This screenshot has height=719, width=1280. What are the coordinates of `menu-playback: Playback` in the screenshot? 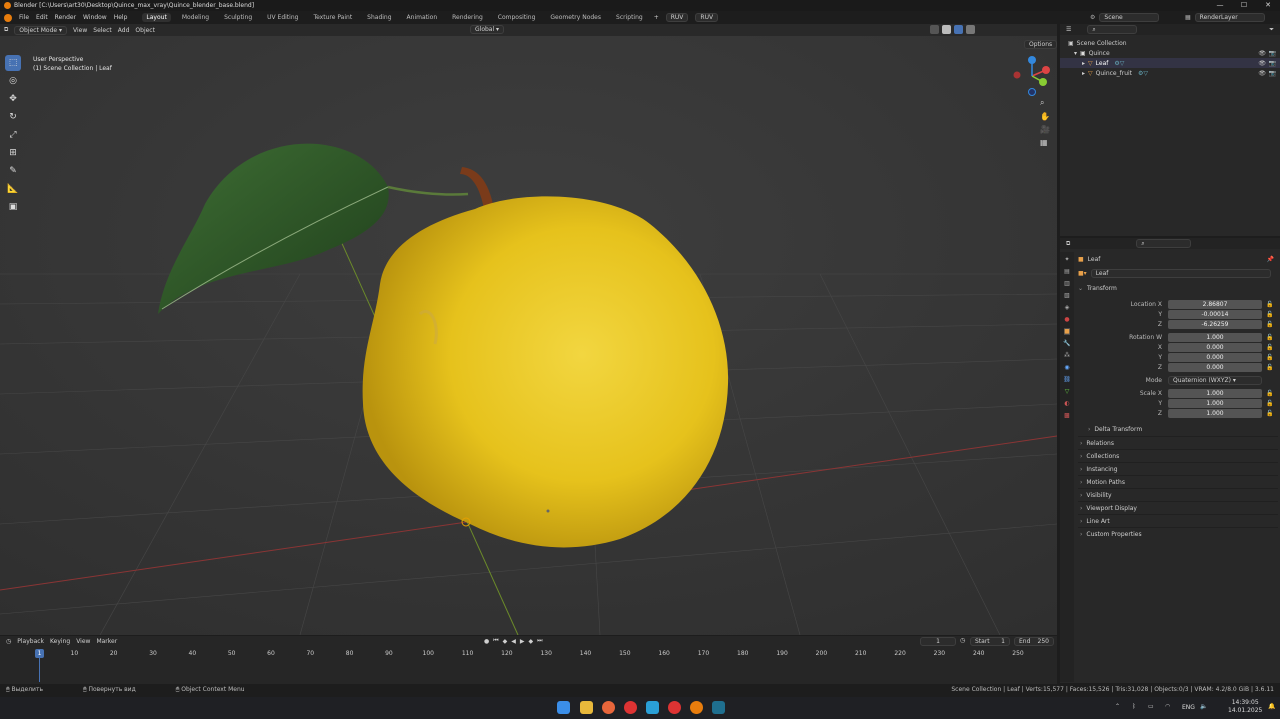 It's located at (30, 641).